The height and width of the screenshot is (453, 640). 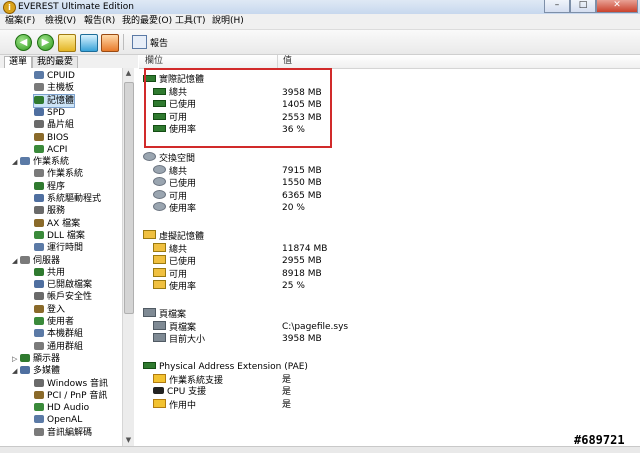 I want to click on column-field: 欄位, so click(x=154, y=61).